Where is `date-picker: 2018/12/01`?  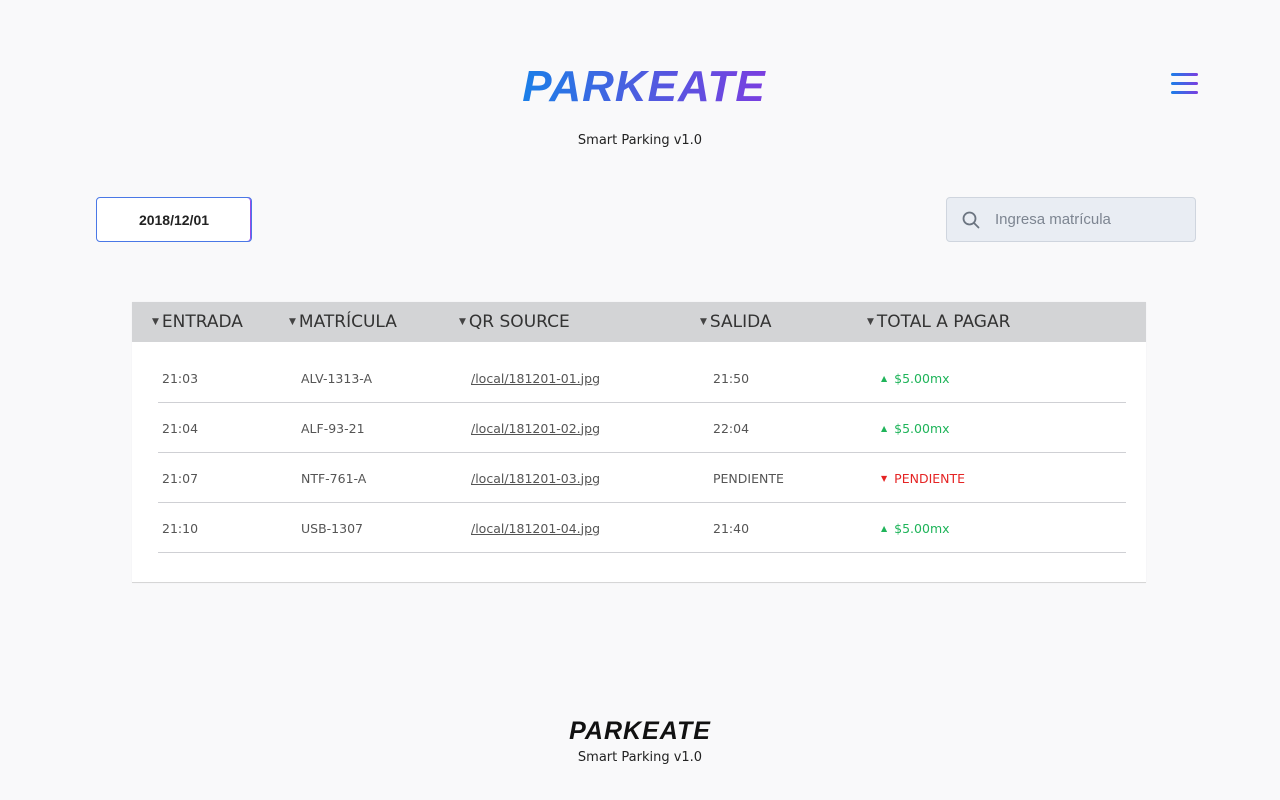 date-picker: 2018/12/01 is located at coordinates (174, 219).